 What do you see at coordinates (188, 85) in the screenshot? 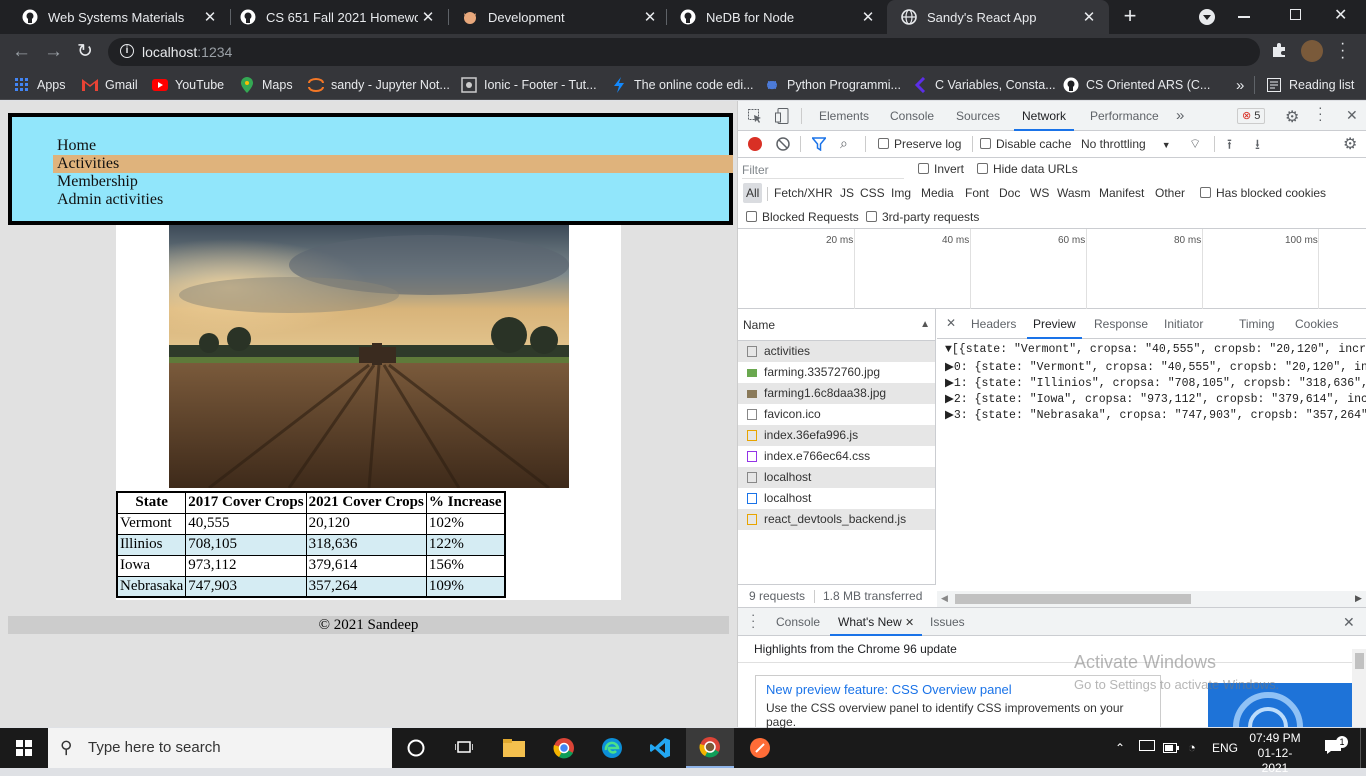
I see `bookmark-youtube: YouTube` at bounding box center [188, 85].